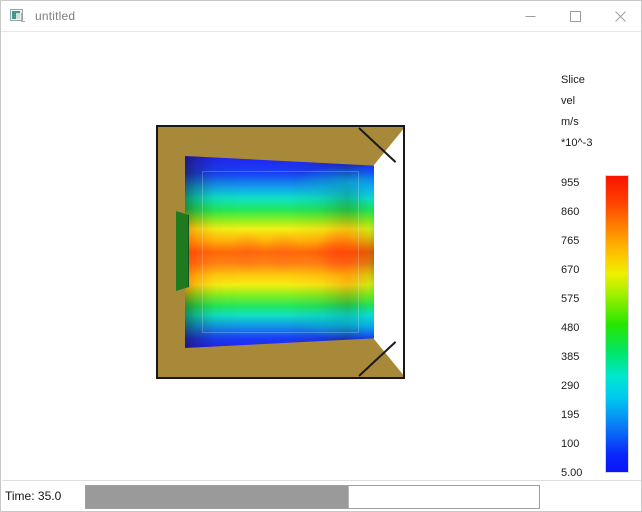 The height and width of the screenshot is (512, 642). Describe the element at coordinates (570, 122) in the screenshot. I see `legend-units: m/s` at that location.